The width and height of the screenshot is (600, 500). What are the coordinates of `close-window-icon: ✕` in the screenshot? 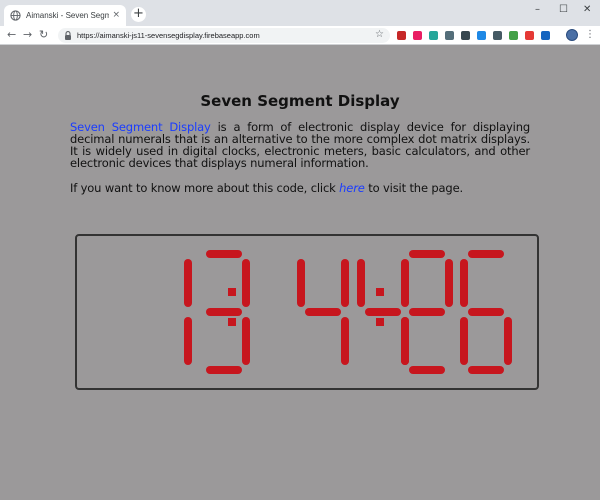 It's located at (587, 9).